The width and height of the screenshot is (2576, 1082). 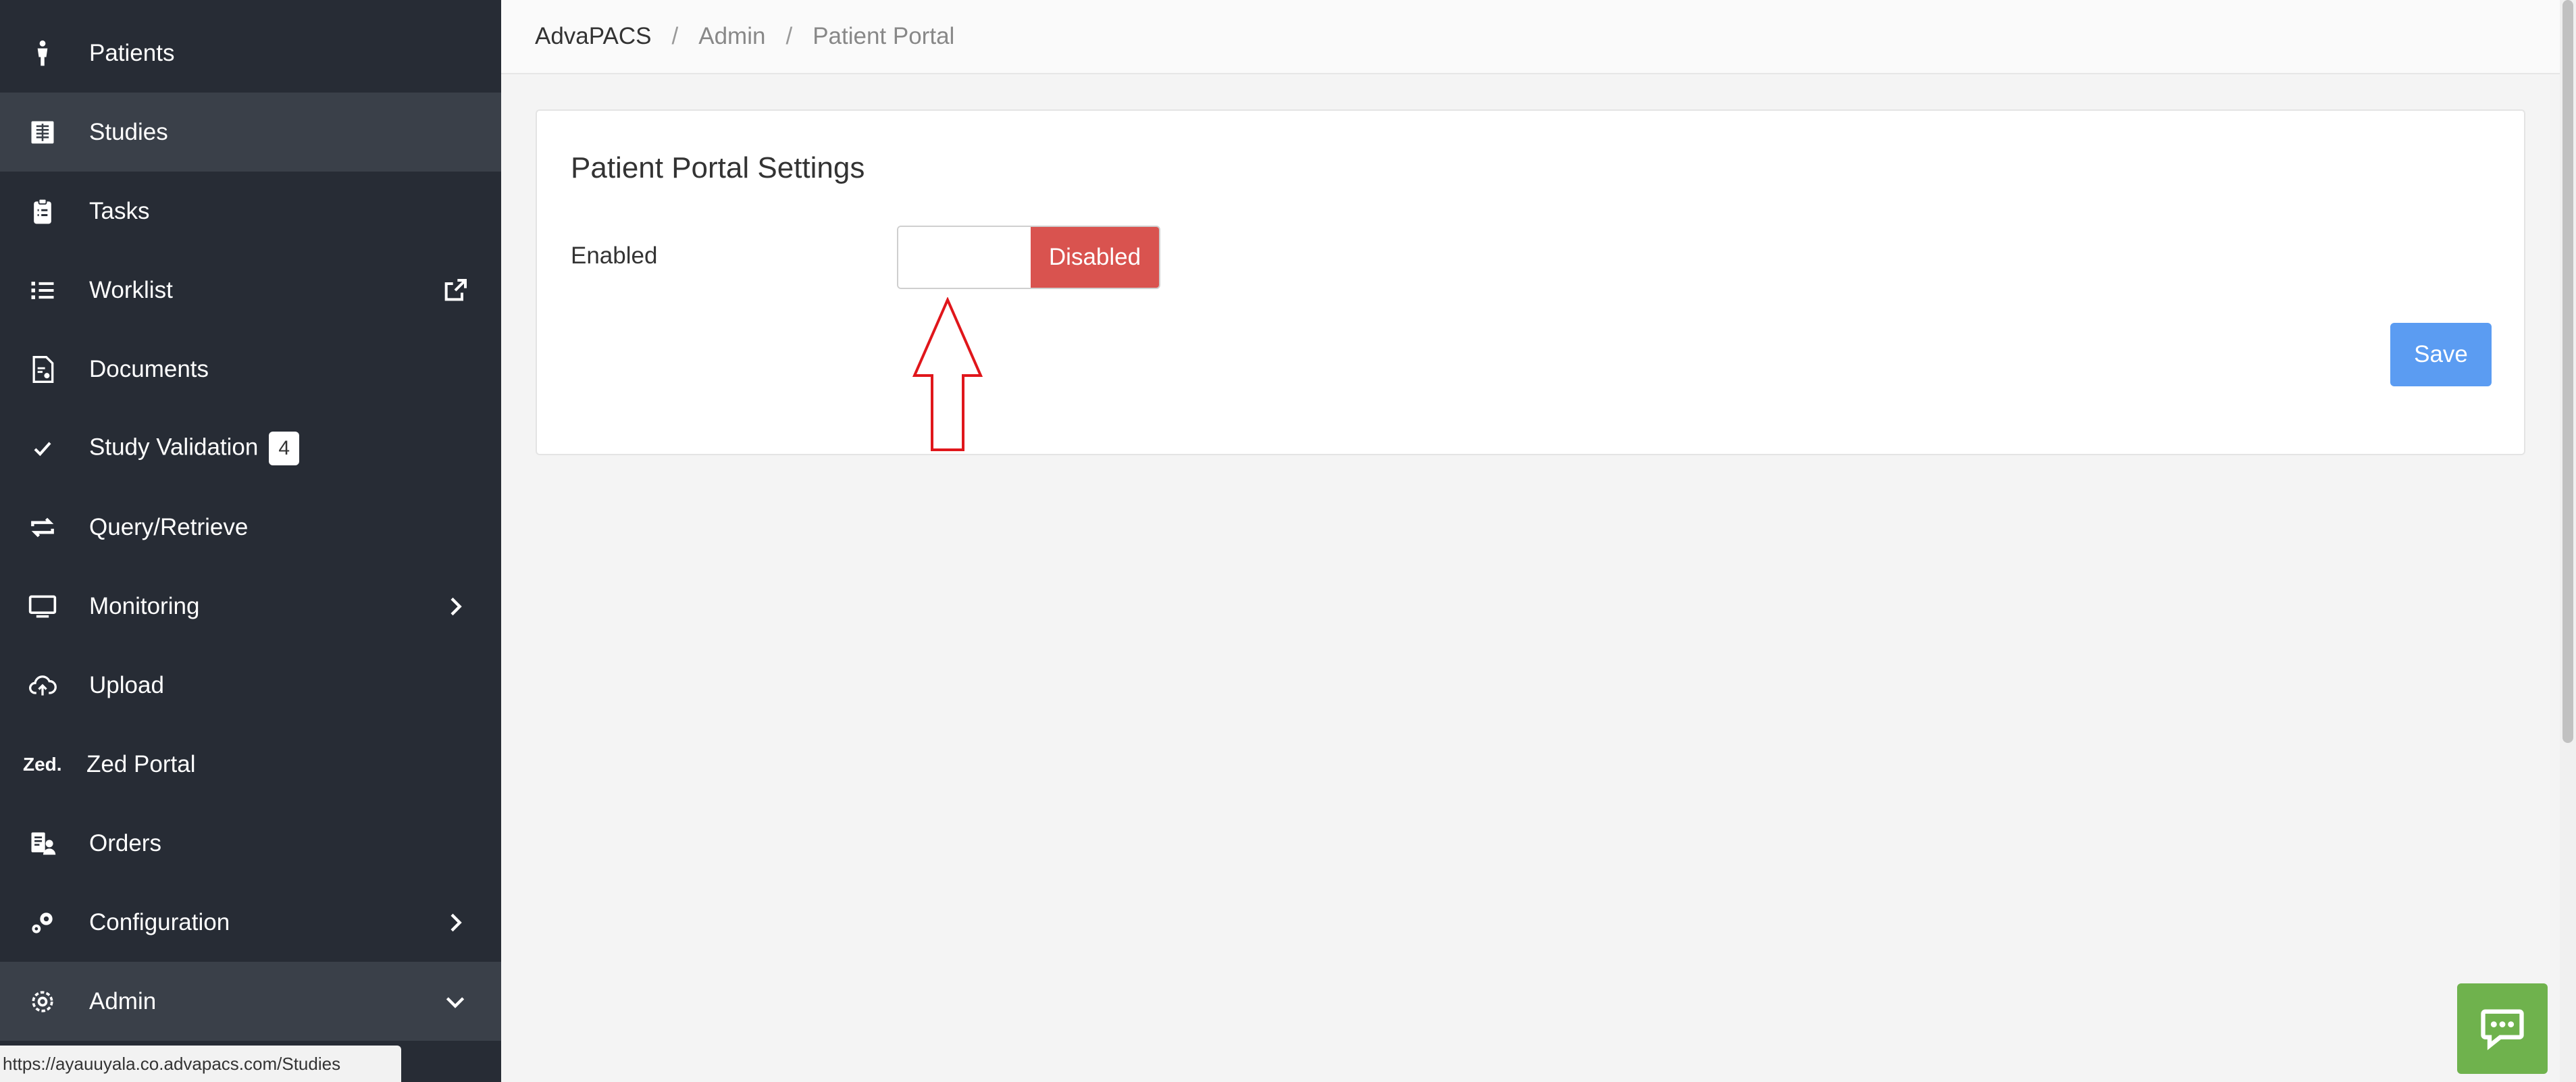 What do you see at coordinates (284, 448) in the screenshot?
I see `count-badge: 4` at bounding box center [284, 448].